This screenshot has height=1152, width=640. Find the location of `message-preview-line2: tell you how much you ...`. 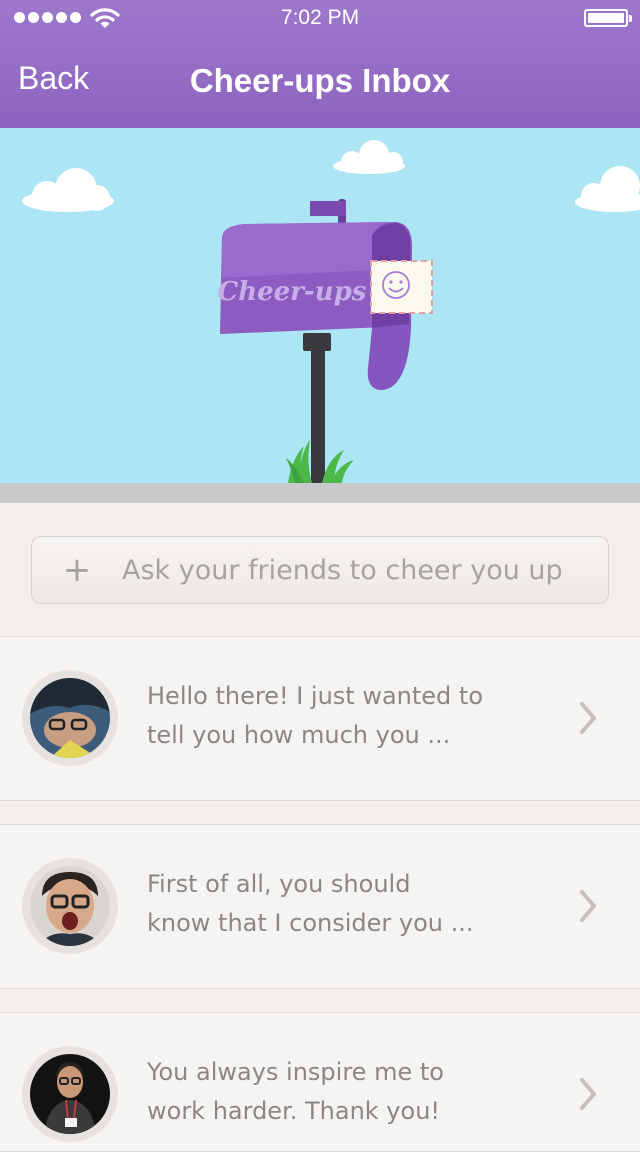

message-preview-line2: tell you how much you ... is located at coordinates (299, 735).